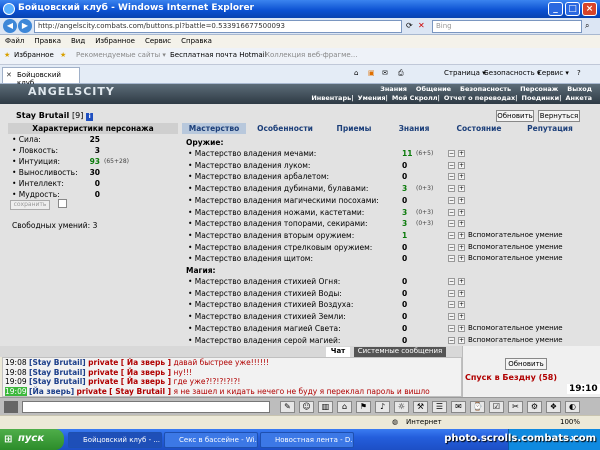  What do you see at coordinates (507, 26) in the screenshot?
I see `search-input: Bing` at bounding box center [507, 26].